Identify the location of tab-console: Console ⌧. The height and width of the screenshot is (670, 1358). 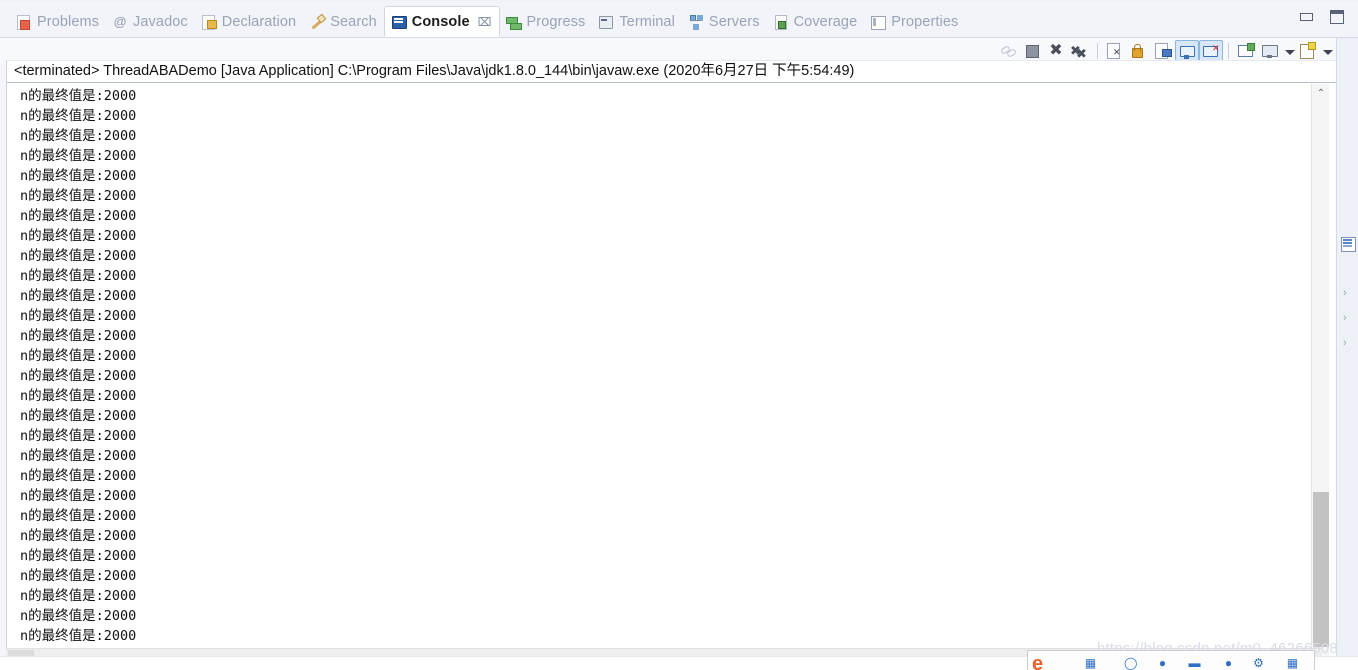
(441, 21).